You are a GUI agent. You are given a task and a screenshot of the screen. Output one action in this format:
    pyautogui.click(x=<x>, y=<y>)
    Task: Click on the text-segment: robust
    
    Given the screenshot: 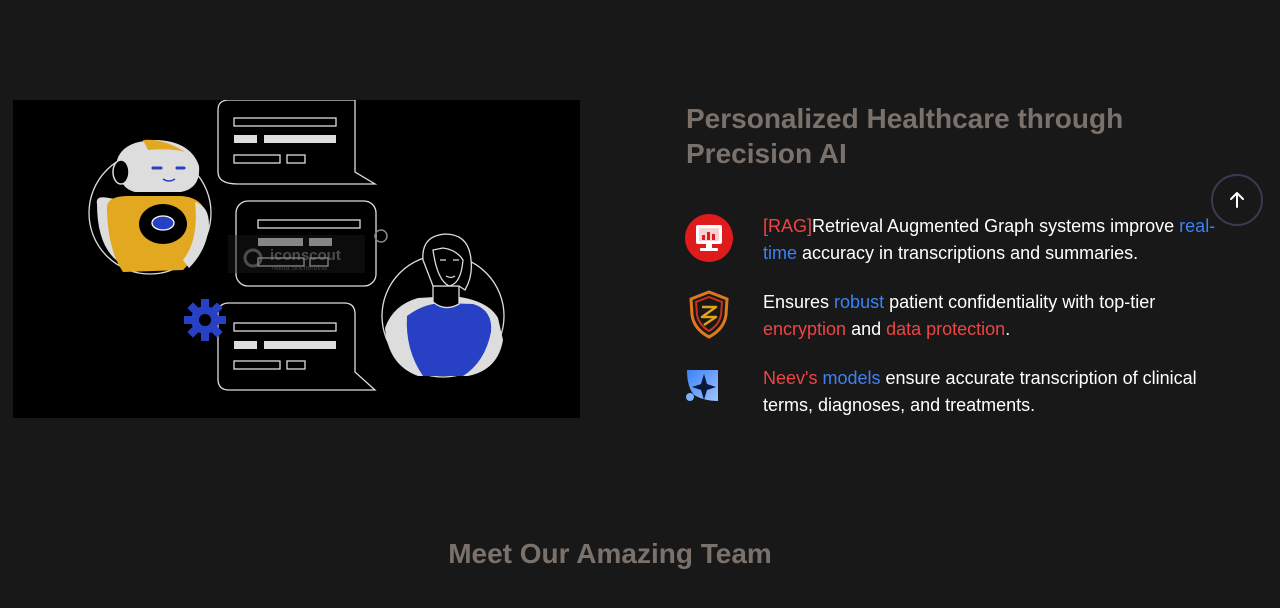 What is the action you would take?
    pyautogui.click(x=859, y=302)
    